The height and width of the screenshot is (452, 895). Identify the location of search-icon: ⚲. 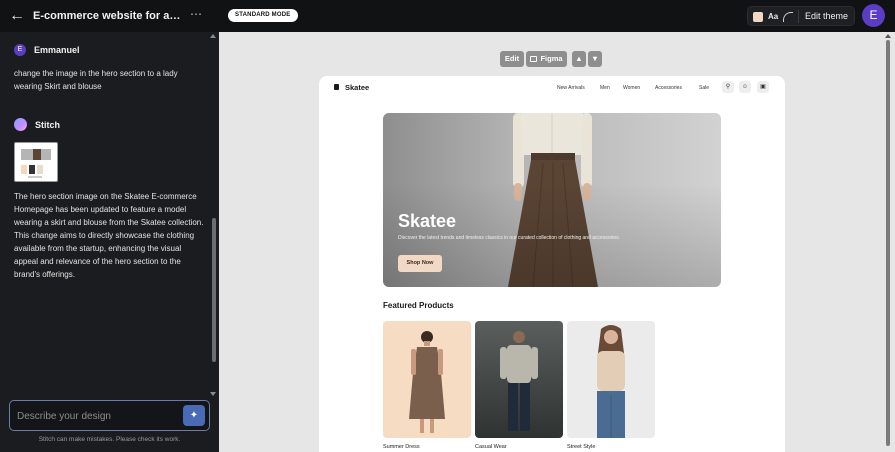
(728, 87).